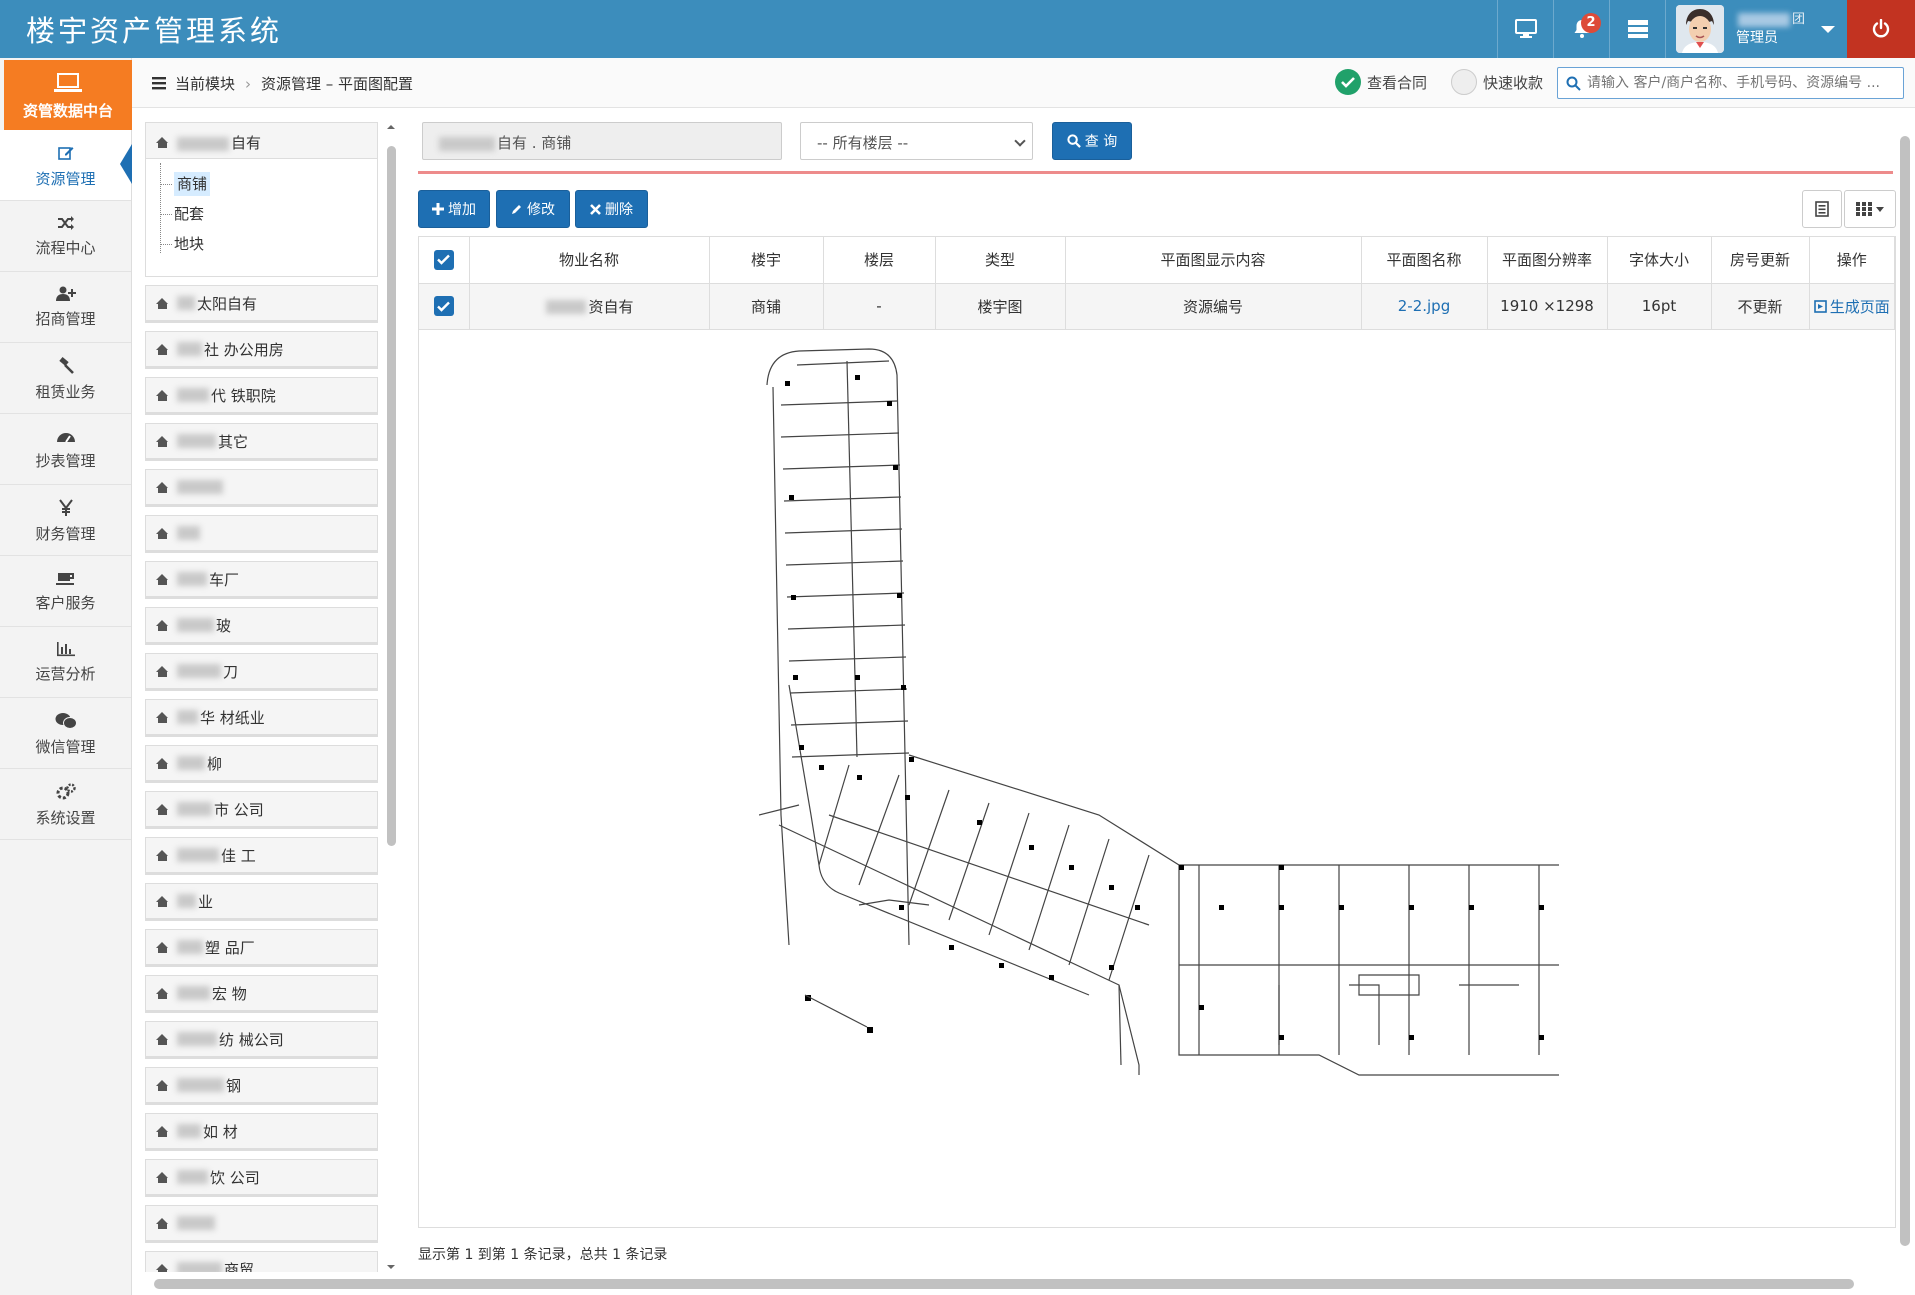 The image size is (1915, 1295). Describe the element at coordinates (159, 83) in the screenshot. I see `menu-icon` at that location.